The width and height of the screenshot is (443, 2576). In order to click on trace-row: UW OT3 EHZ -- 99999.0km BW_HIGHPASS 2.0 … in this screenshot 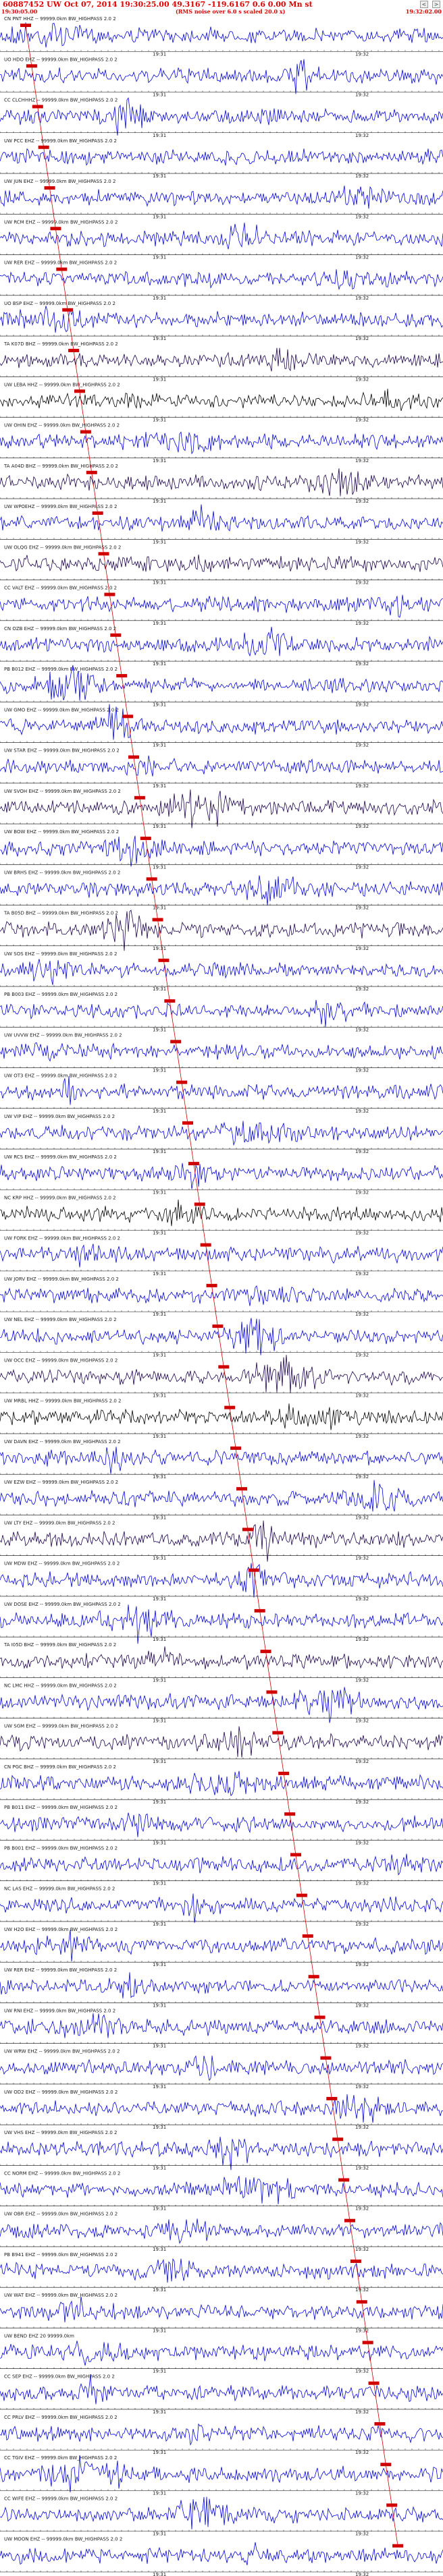, I will do `click(221, 1093)`.